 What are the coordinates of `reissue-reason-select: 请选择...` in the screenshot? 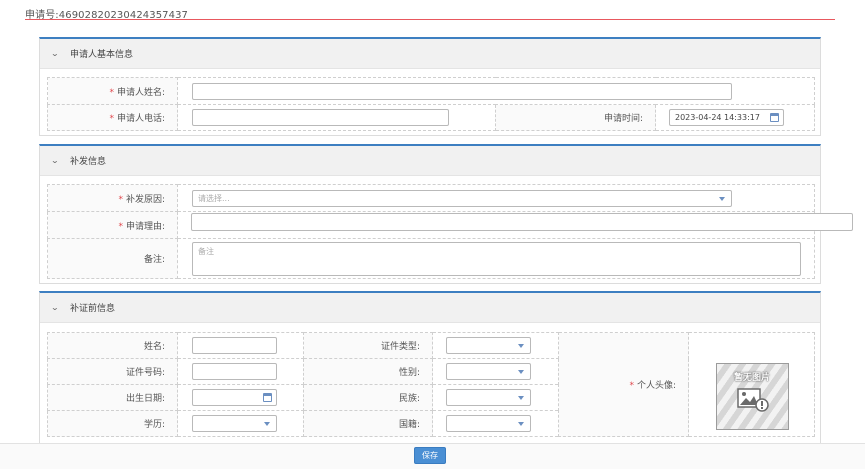 It's located at (462, 198).